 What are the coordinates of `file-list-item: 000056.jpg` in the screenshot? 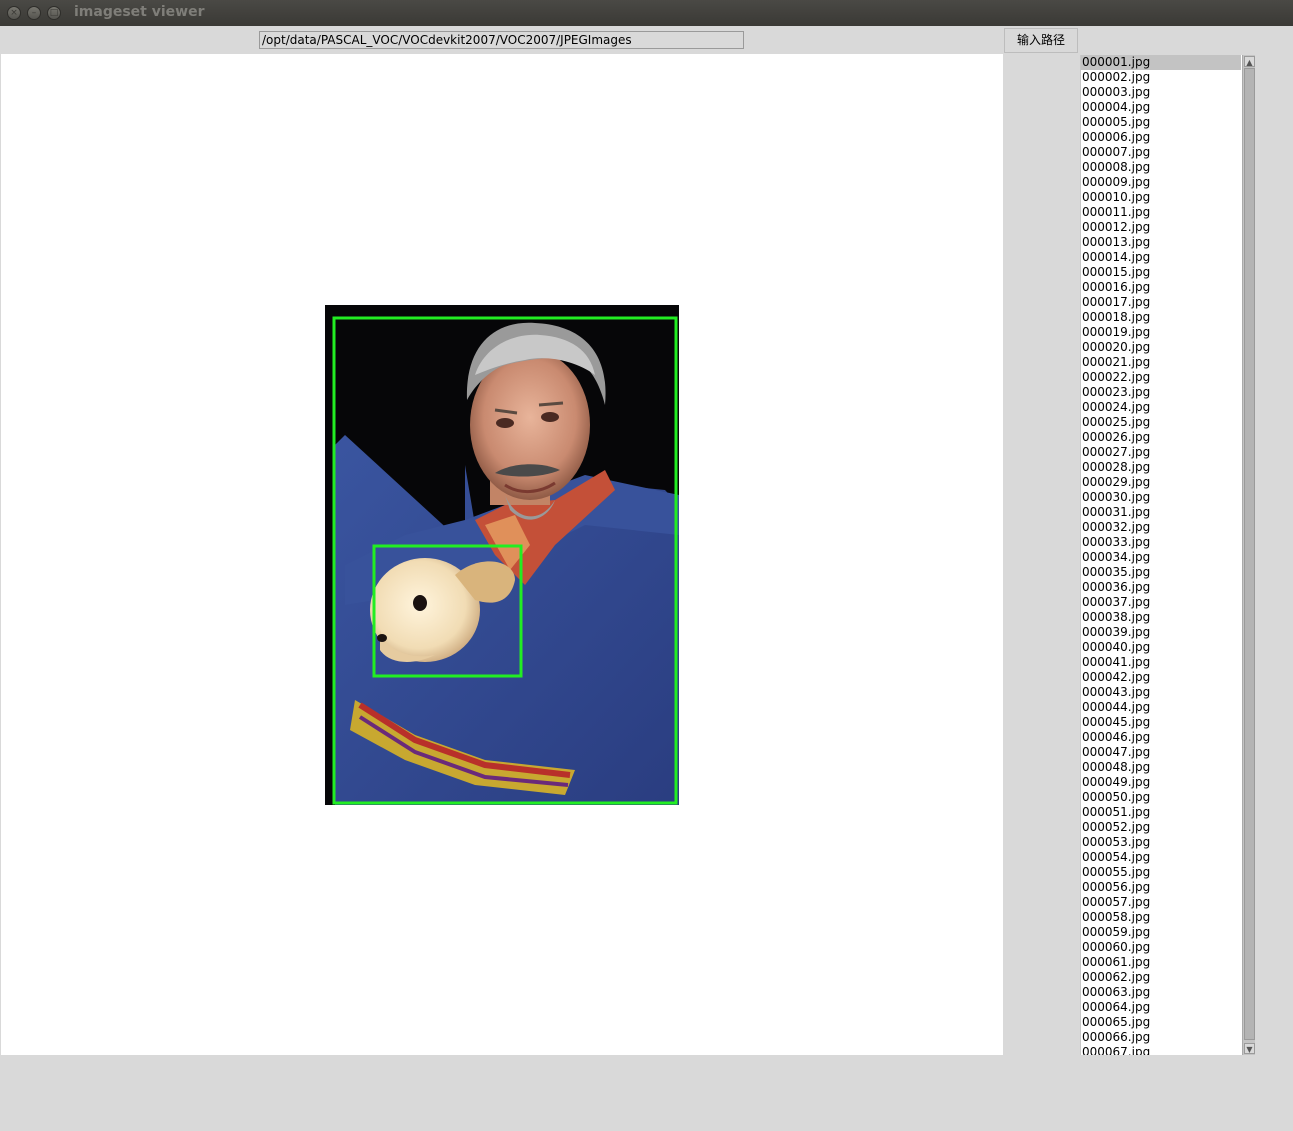 It's located at (1161, 887).